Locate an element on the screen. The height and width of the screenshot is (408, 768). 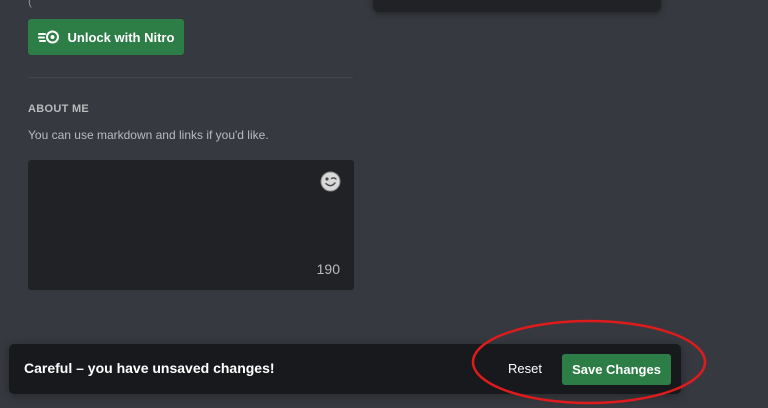
unsaved-changes-message: Careful – you have unsaved changes! is located at coordinates (149, 368).